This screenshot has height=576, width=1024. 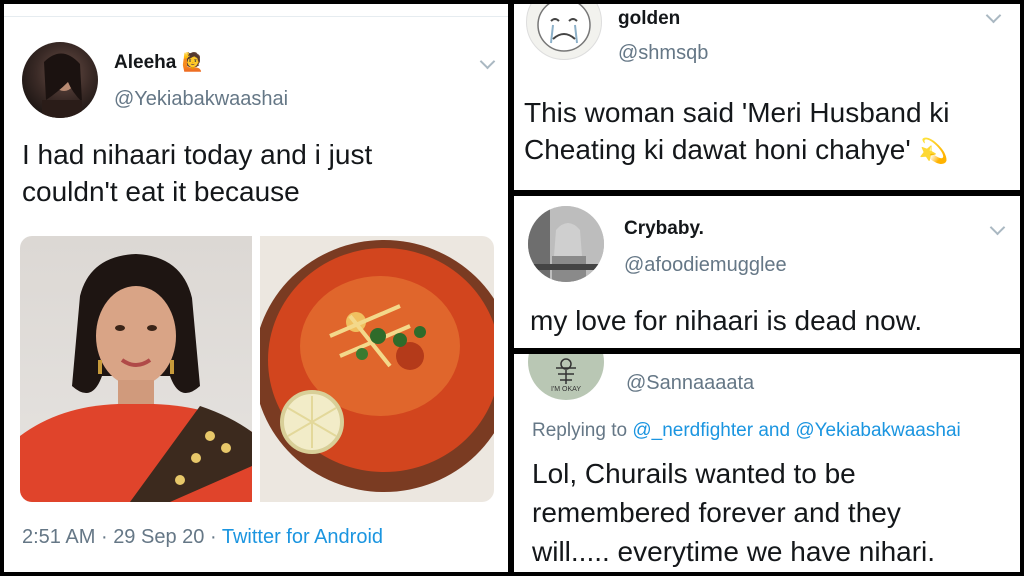 I want to click on author-name: golden, so click(x=649, y=19).